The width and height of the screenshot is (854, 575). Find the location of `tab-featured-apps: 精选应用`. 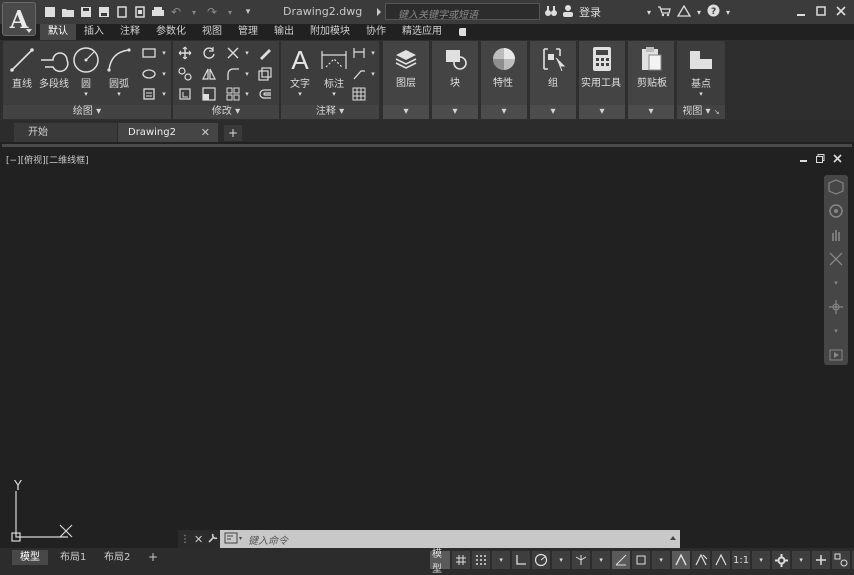

tab-featured-apps: 精选应用 is located at coordinates (422, 32).